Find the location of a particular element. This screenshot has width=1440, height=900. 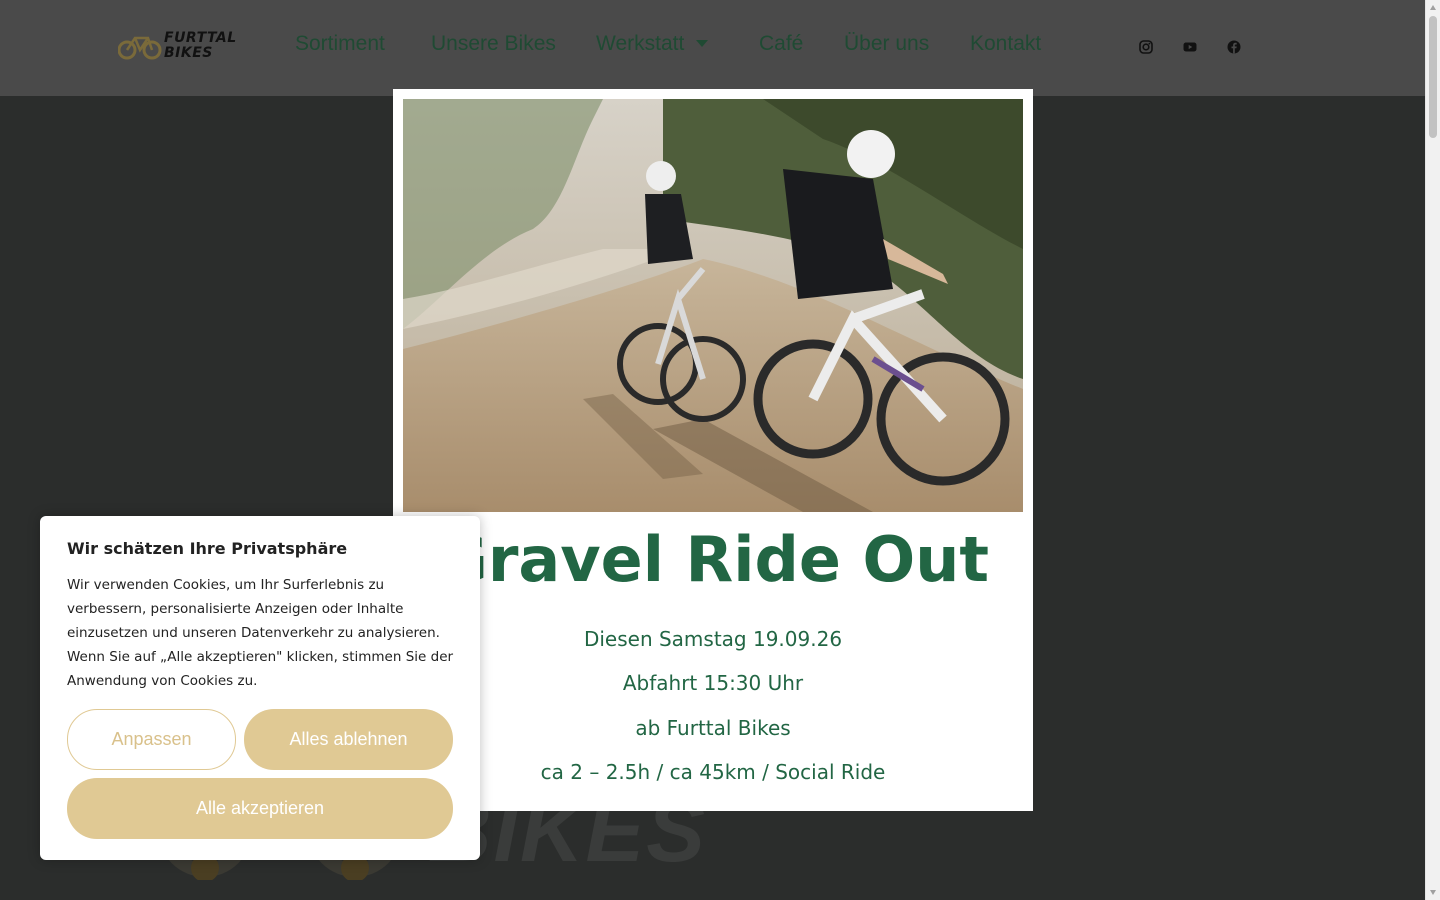

logo-line-2: BIKES is located at coordinates (188, 53).